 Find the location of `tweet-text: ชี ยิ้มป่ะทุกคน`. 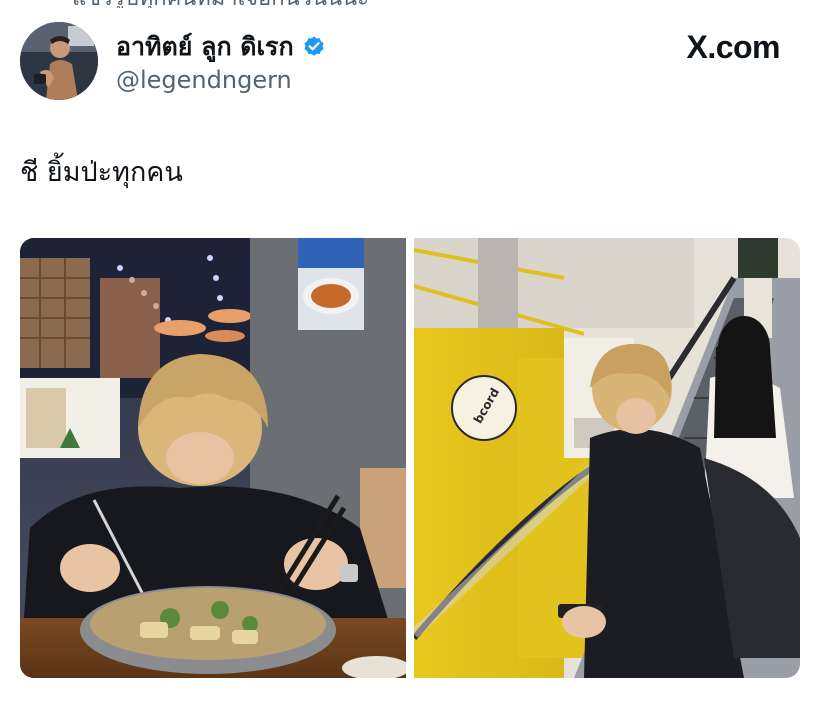

tweet-text: ชี ยิ้มป่ะทุกคน is located at coordinates (101, 172).